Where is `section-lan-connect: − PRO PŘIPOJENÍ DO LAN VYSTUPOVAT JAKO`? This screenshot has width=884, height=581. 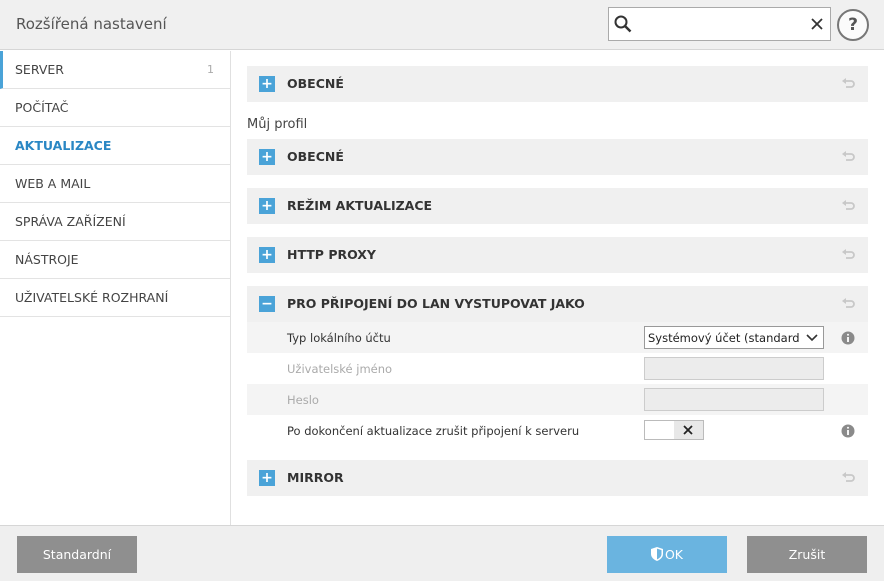 section-lan-connect: − PRO PŘIPOJENÍ DO LAN VYSTUPOVAT JAKO is located at coordinates (557, 304).